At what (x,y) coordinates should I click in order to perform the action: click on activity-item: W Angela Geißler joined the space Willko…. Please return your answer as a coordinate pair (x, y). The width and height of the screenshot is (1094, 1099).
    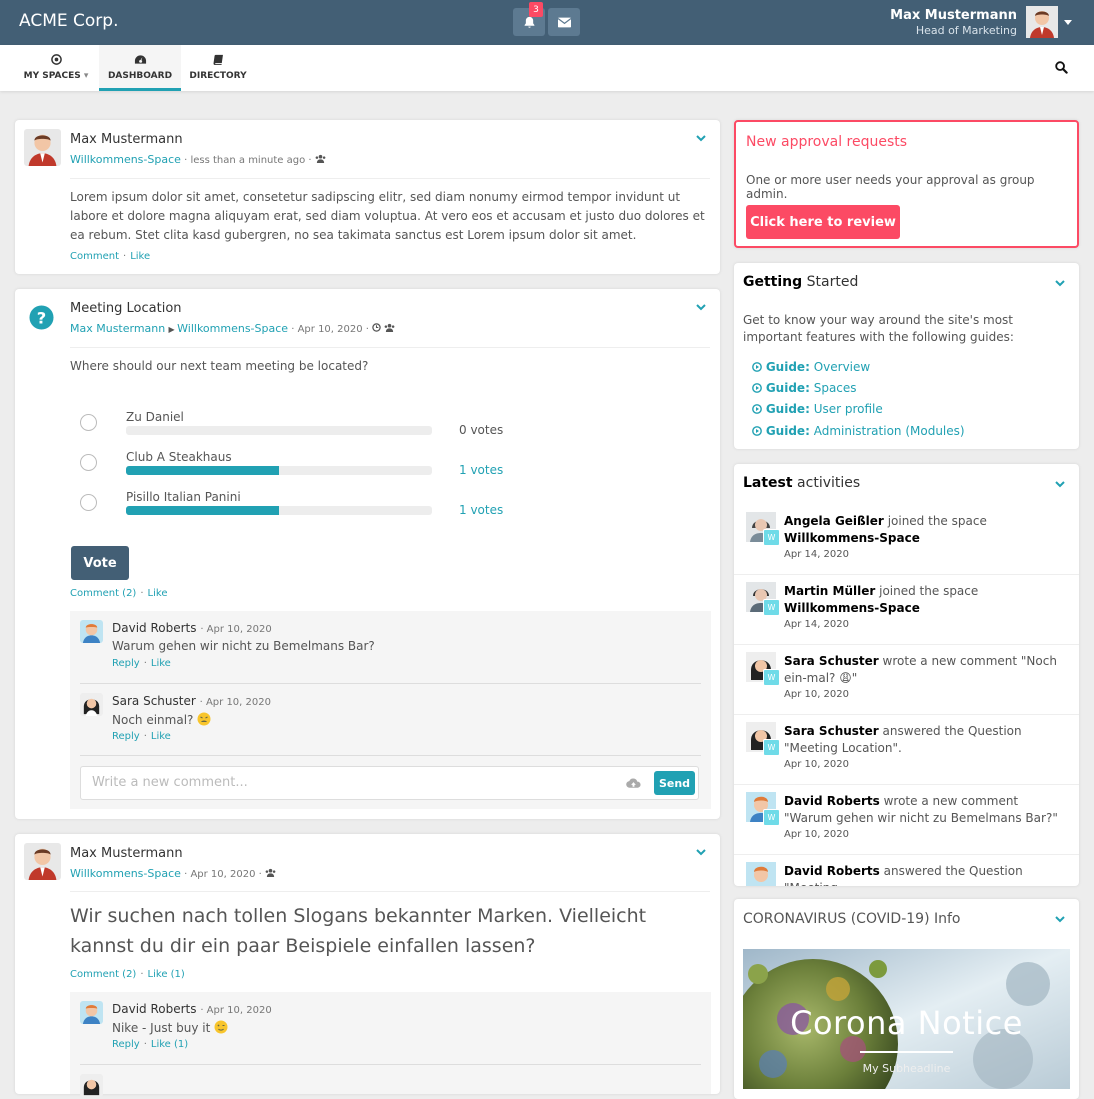
    Looking at the image, I should click on (906, 540).